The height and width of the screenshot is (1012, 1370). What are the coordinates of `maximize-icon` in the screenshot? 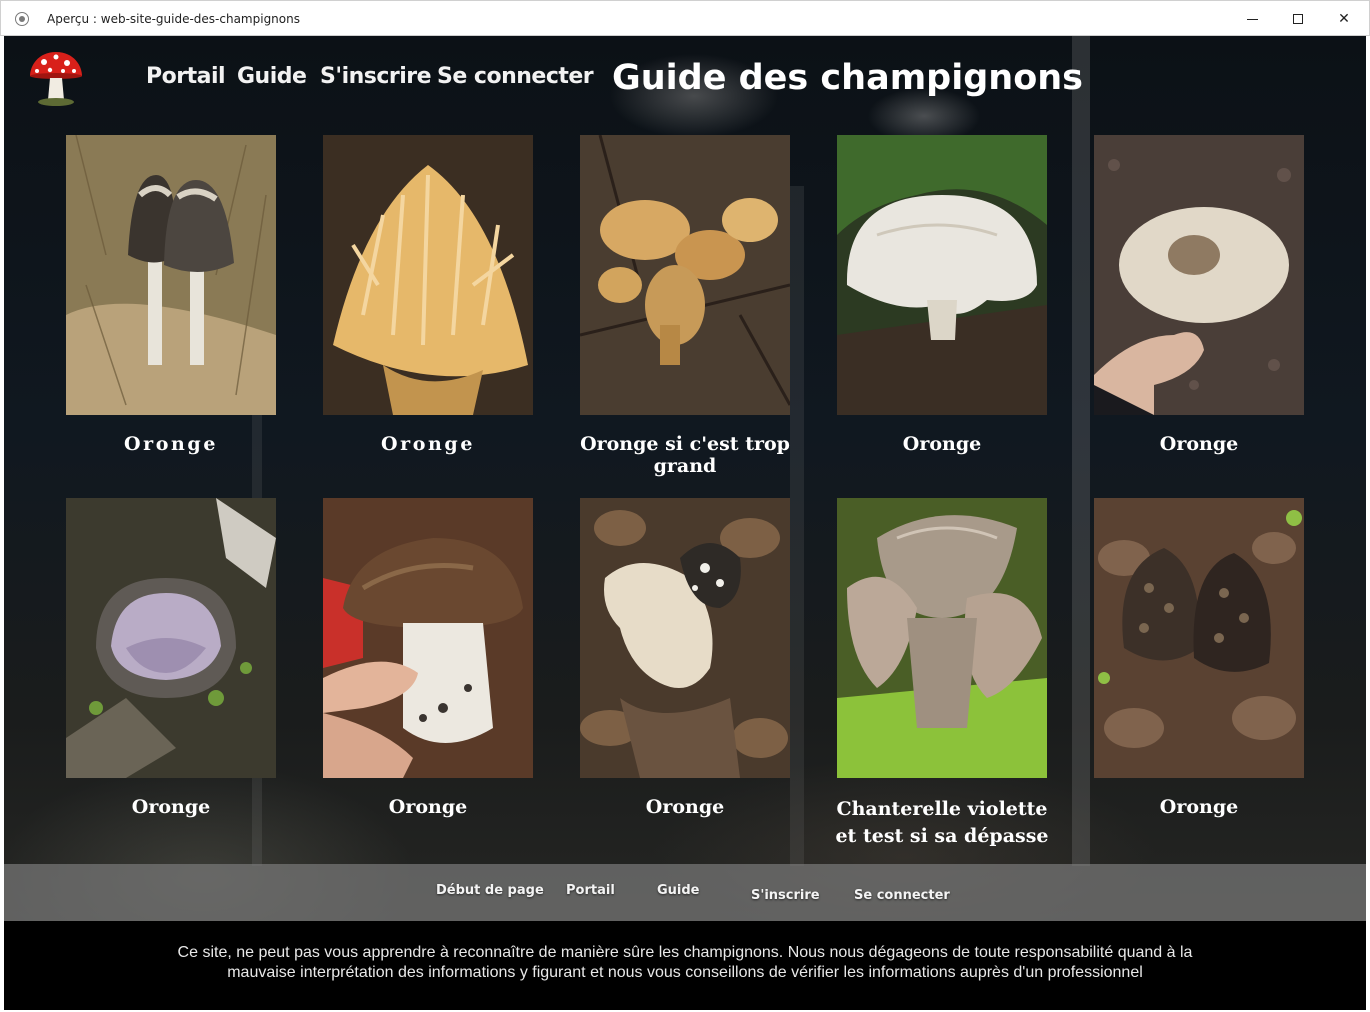 It's located at (1298, 19).